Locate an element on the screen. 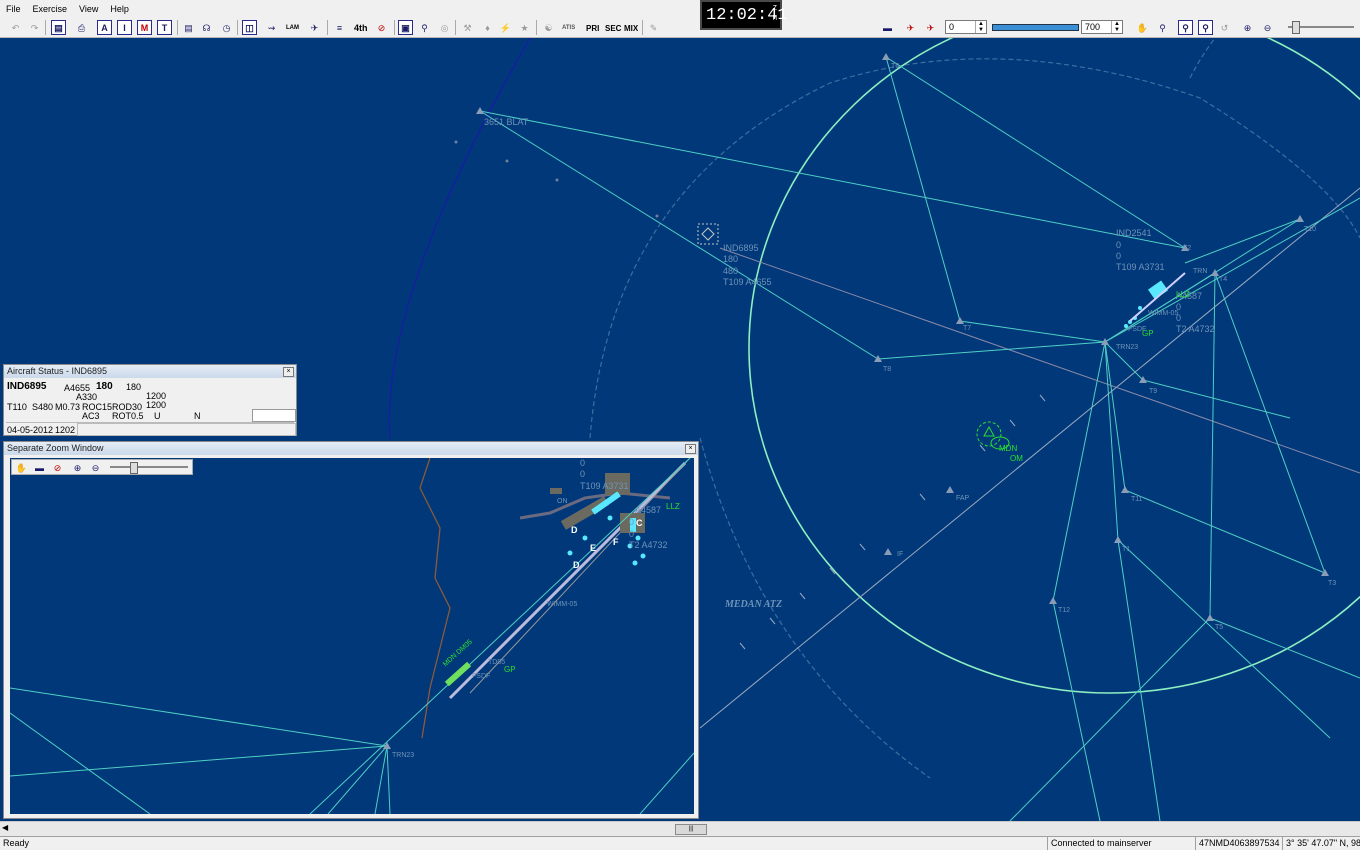  menu-file: File is located at coordinates (13, 9).